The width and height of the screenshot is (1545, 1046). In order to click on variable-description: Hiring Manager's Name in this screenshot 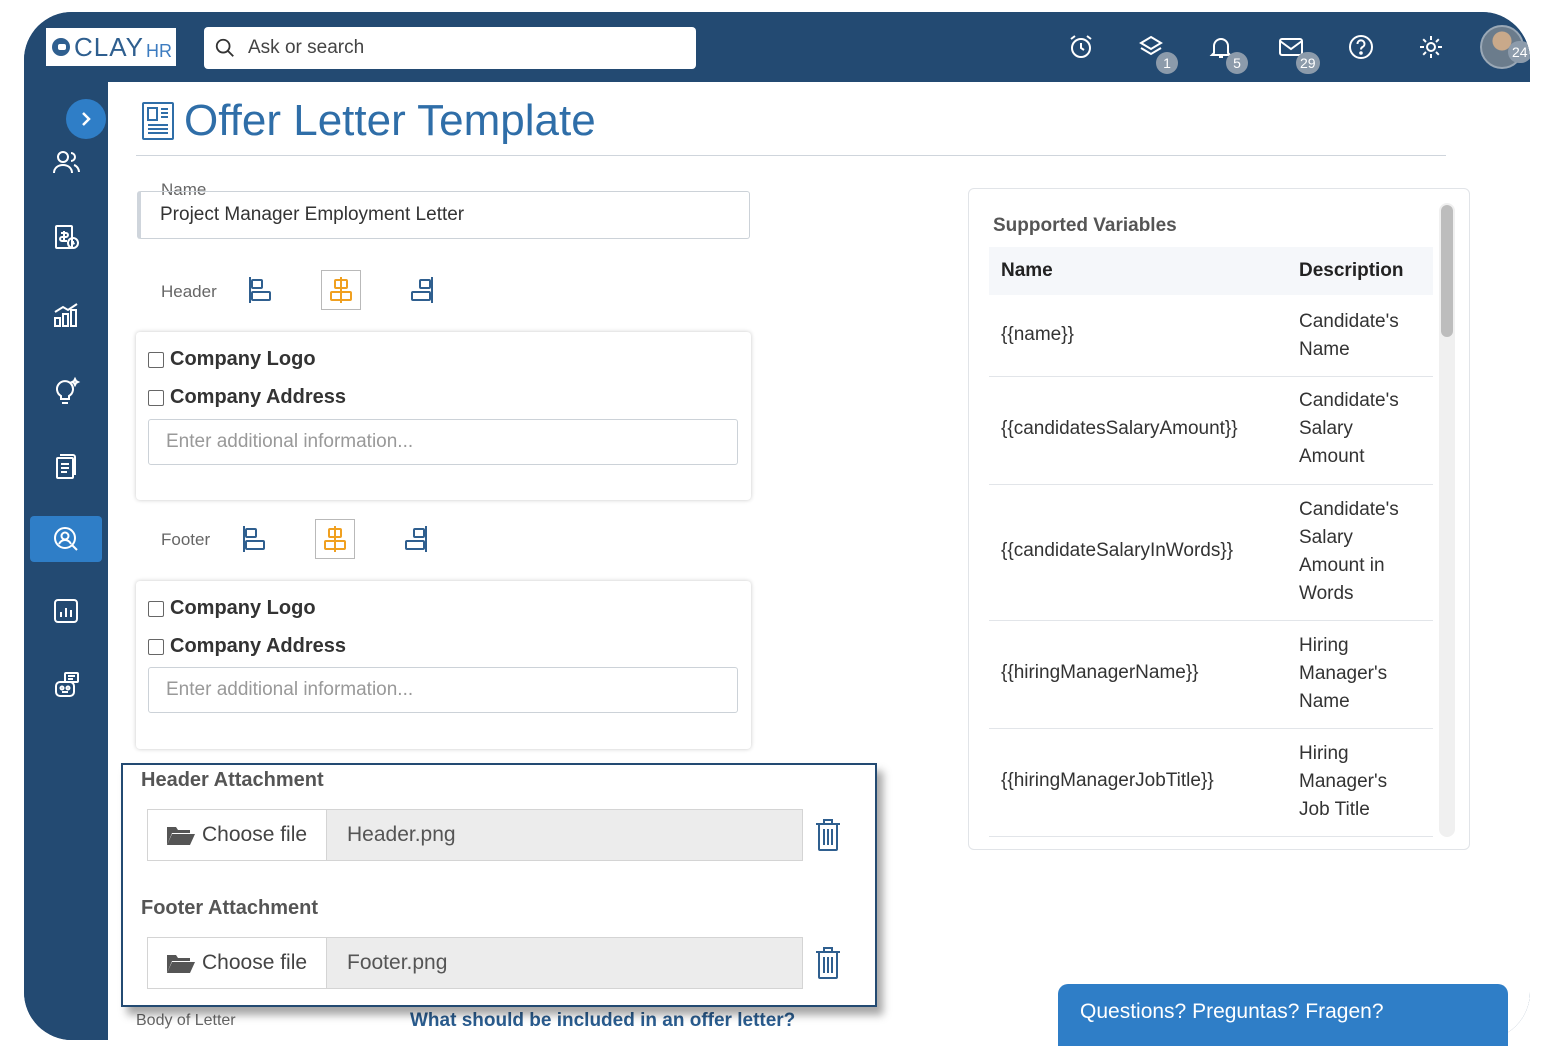, I will do `click(1343, 673)`.